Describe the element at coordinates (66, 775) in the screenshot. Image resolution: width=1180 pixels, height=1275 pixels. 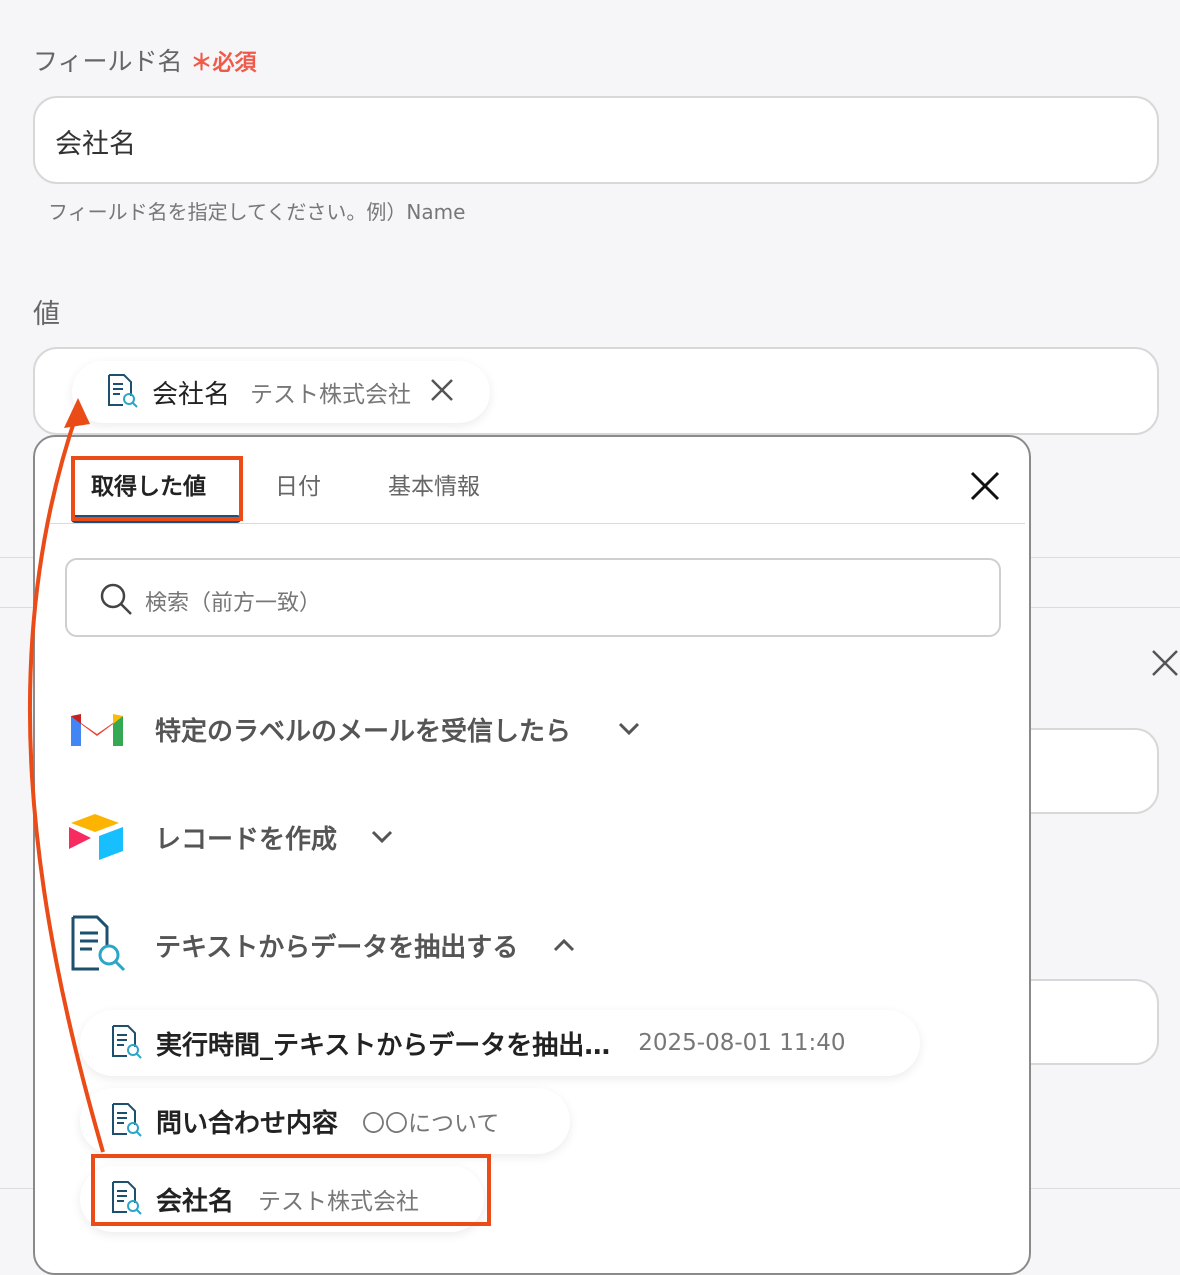
I see `annotation-arrow` at that location.